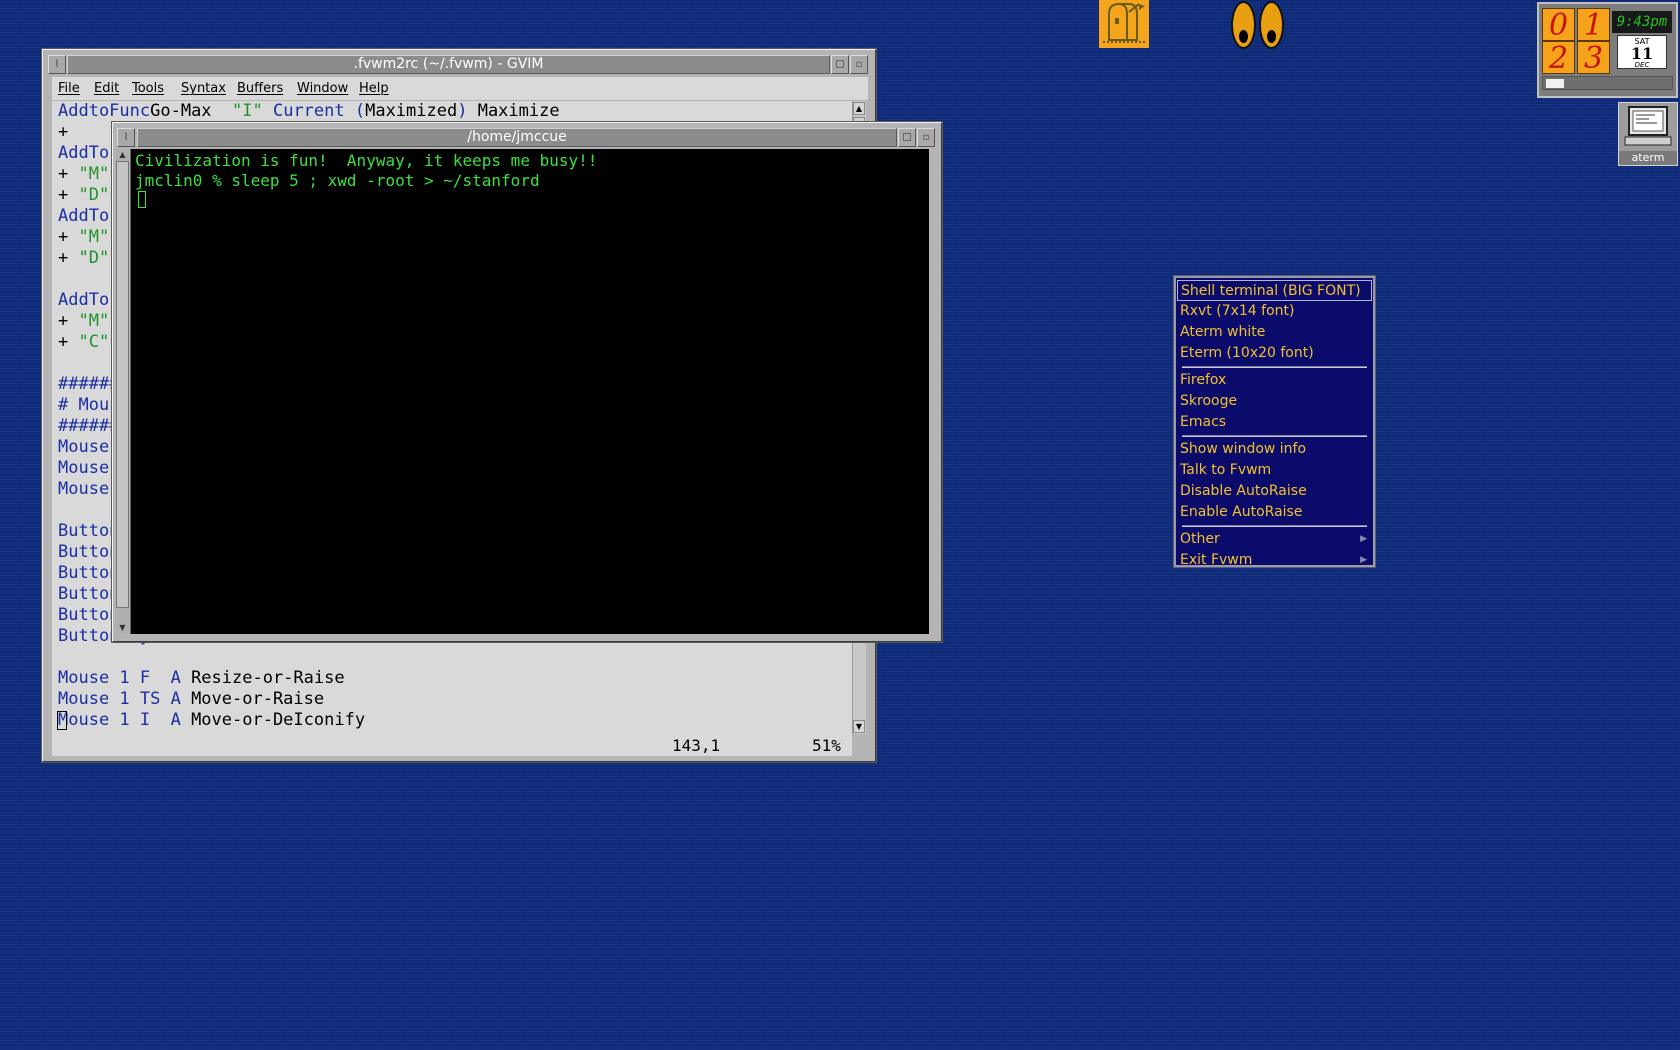  Describe the element at coordinates (1274, 526) in the screenshot. I see `menu-separator` at that location.